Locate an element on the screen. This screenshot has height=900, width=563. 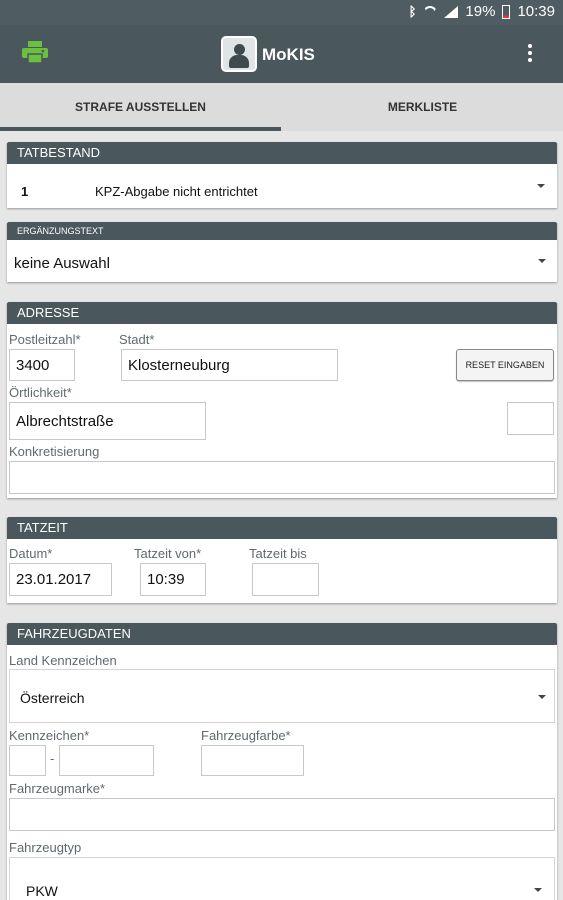
tatzeit-von-label: Tatzeit von* is located at coordinates (168, 553).